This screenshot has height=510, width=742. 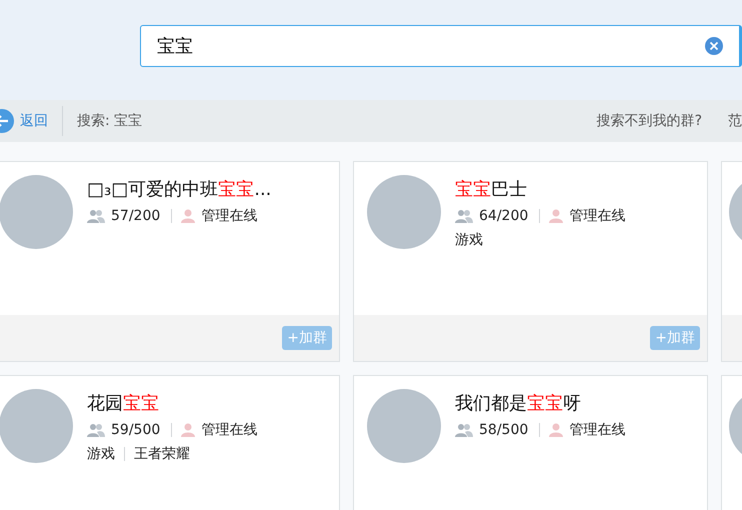 I want to click on search-query-label: 搜索: 宝宝, so click(x=109, y=121).